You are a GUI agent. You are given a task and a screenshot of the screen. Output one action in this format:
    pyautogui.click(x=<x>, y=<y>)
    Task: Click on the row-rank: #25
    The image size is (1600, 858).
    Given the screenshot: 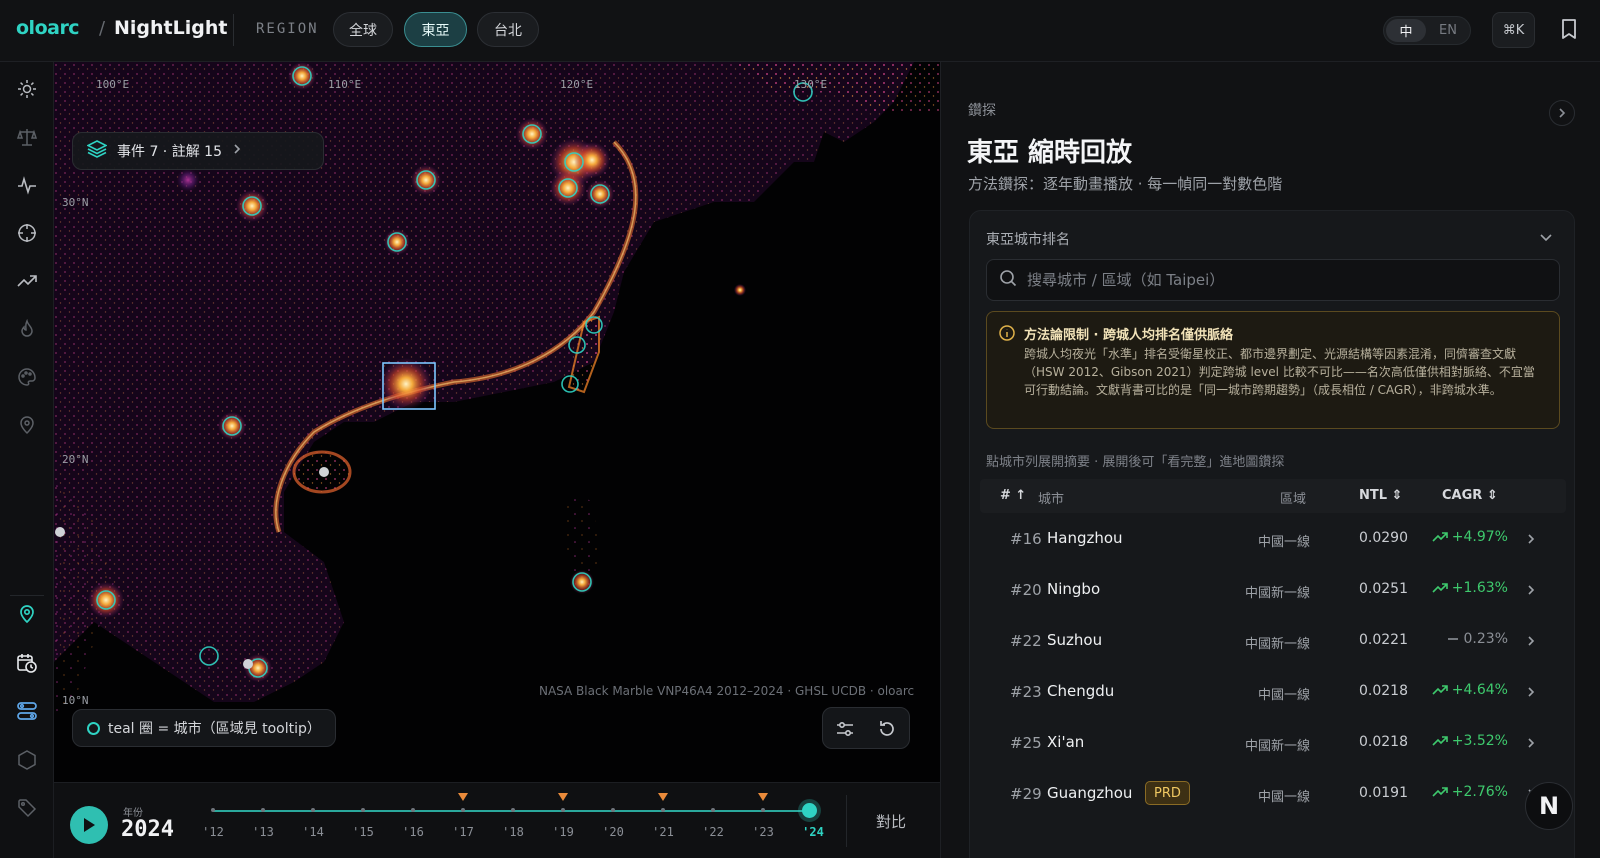 What is the action you would take?
    pyautogui.click(x=1026, y=743)
    